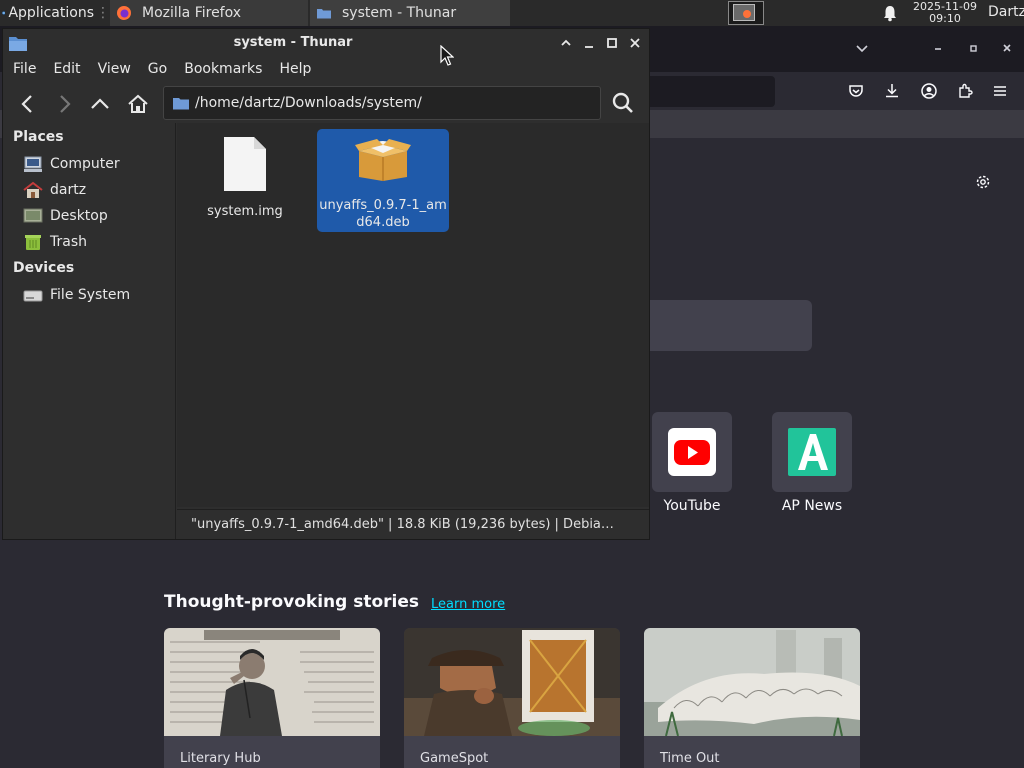  What do you see at coordinates (383, 205) in the screenshot?
I see `file-name-line-1: unyaffs_0.9.7-1_am` at bounding box center [383, 205].